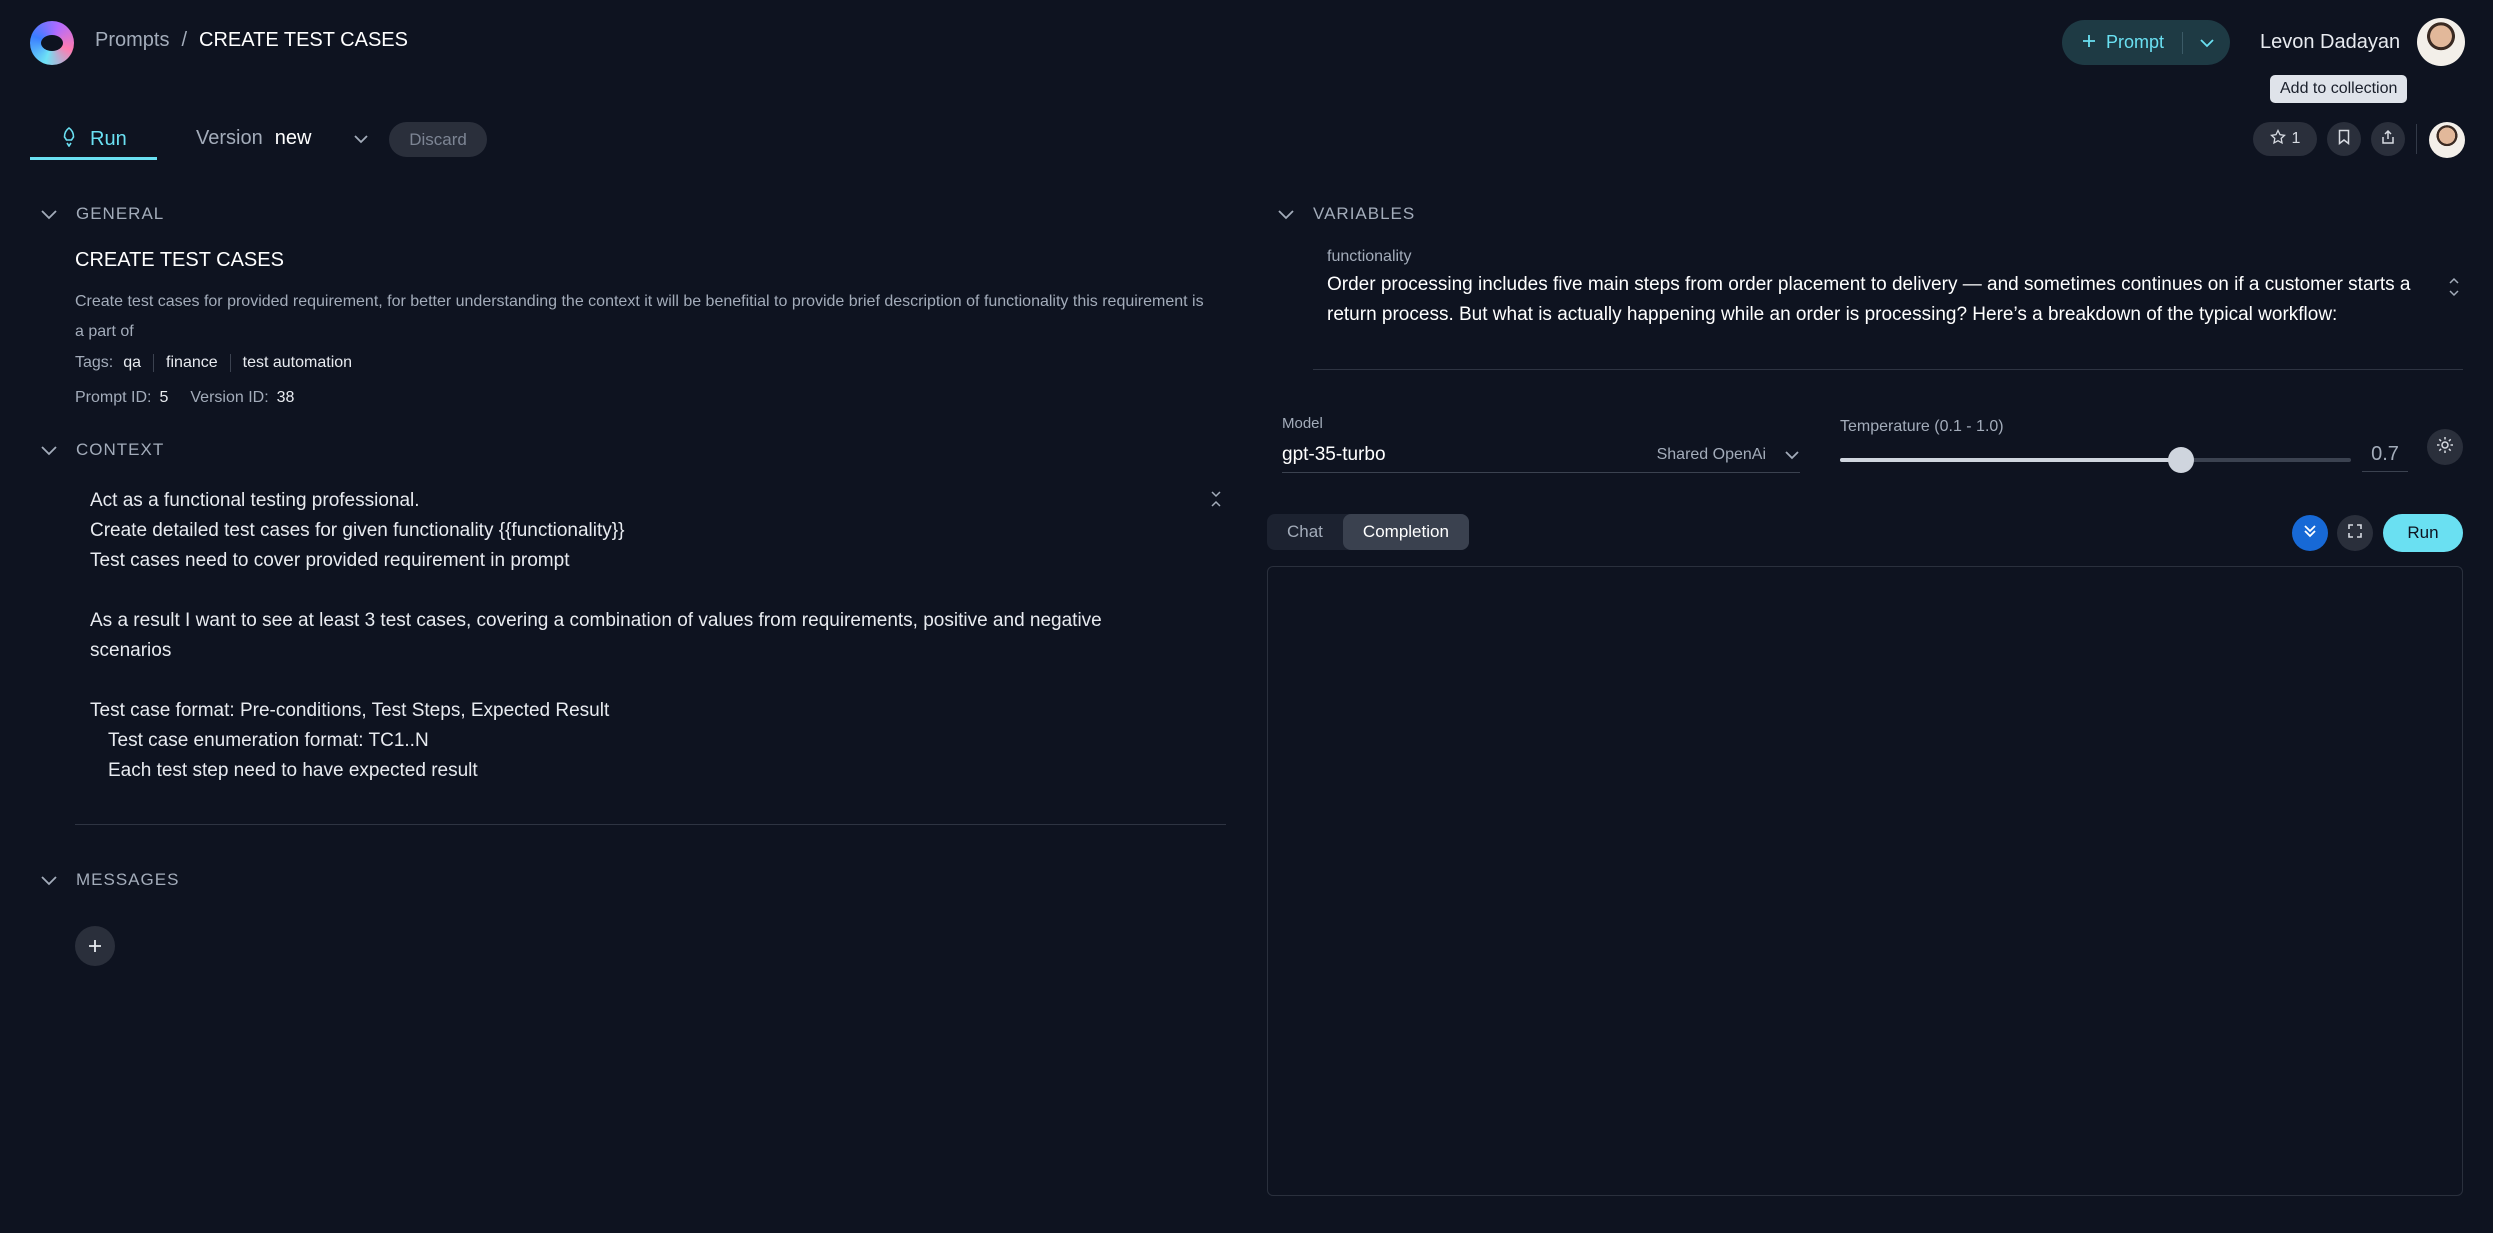  I want to click on favorite-count: 1, so click(2296, 138).